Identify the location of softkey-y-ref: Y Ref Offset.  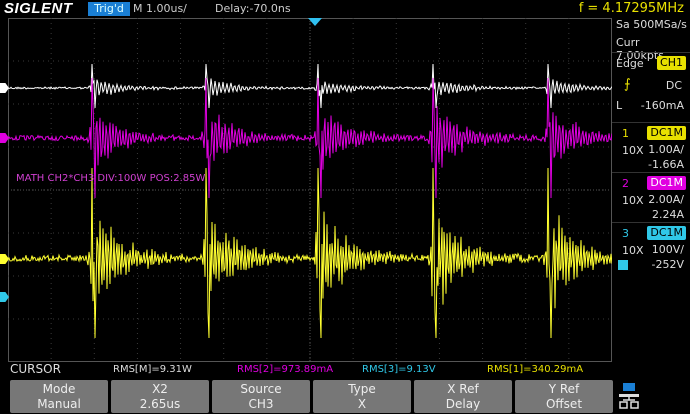
(564, 396).